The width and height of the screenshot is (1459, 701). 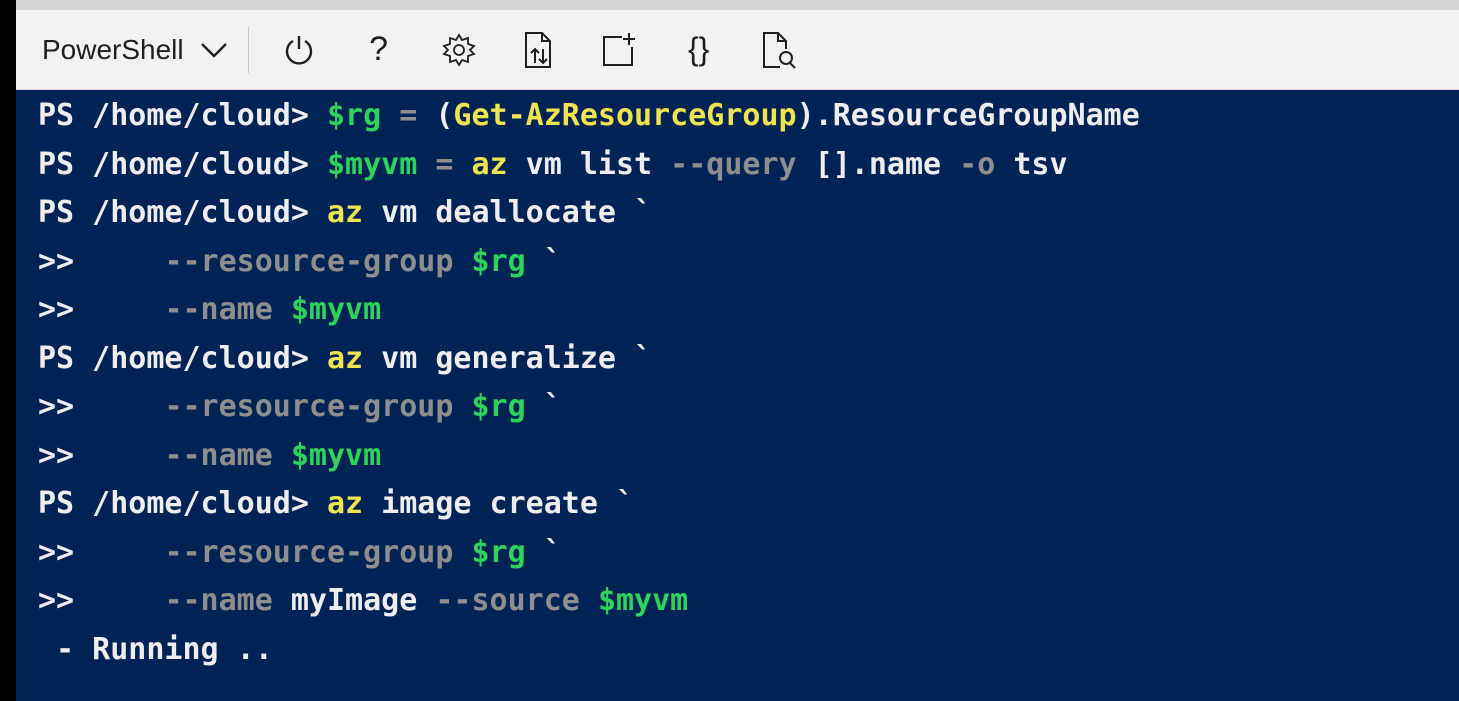 What do you see at coordinates (589, 164) in the screenshot?
I see `terminal-token-arg: vm list` at bounding box center [589, 164].